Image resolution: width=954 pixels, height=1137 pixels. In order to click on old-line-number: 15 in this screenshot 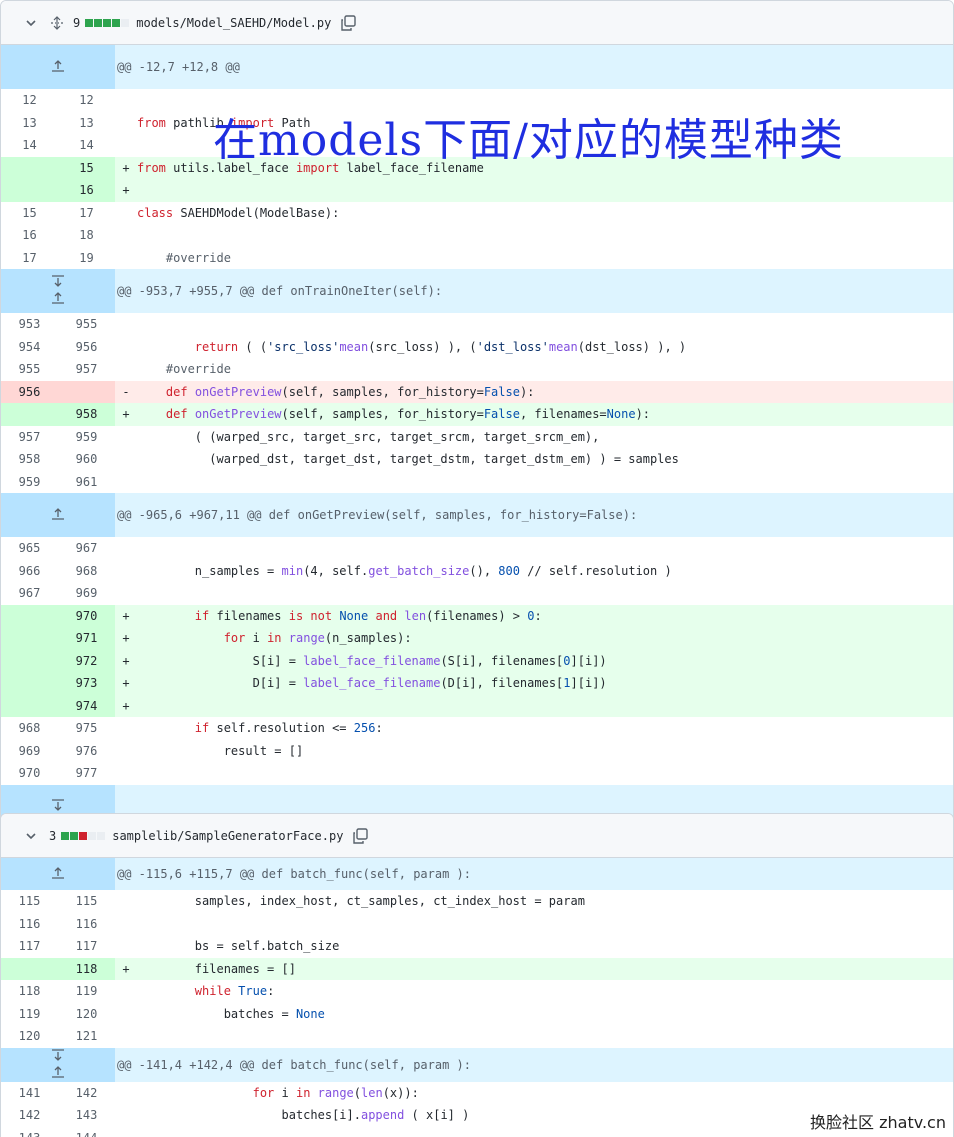, I will do `click(29, 213)`.